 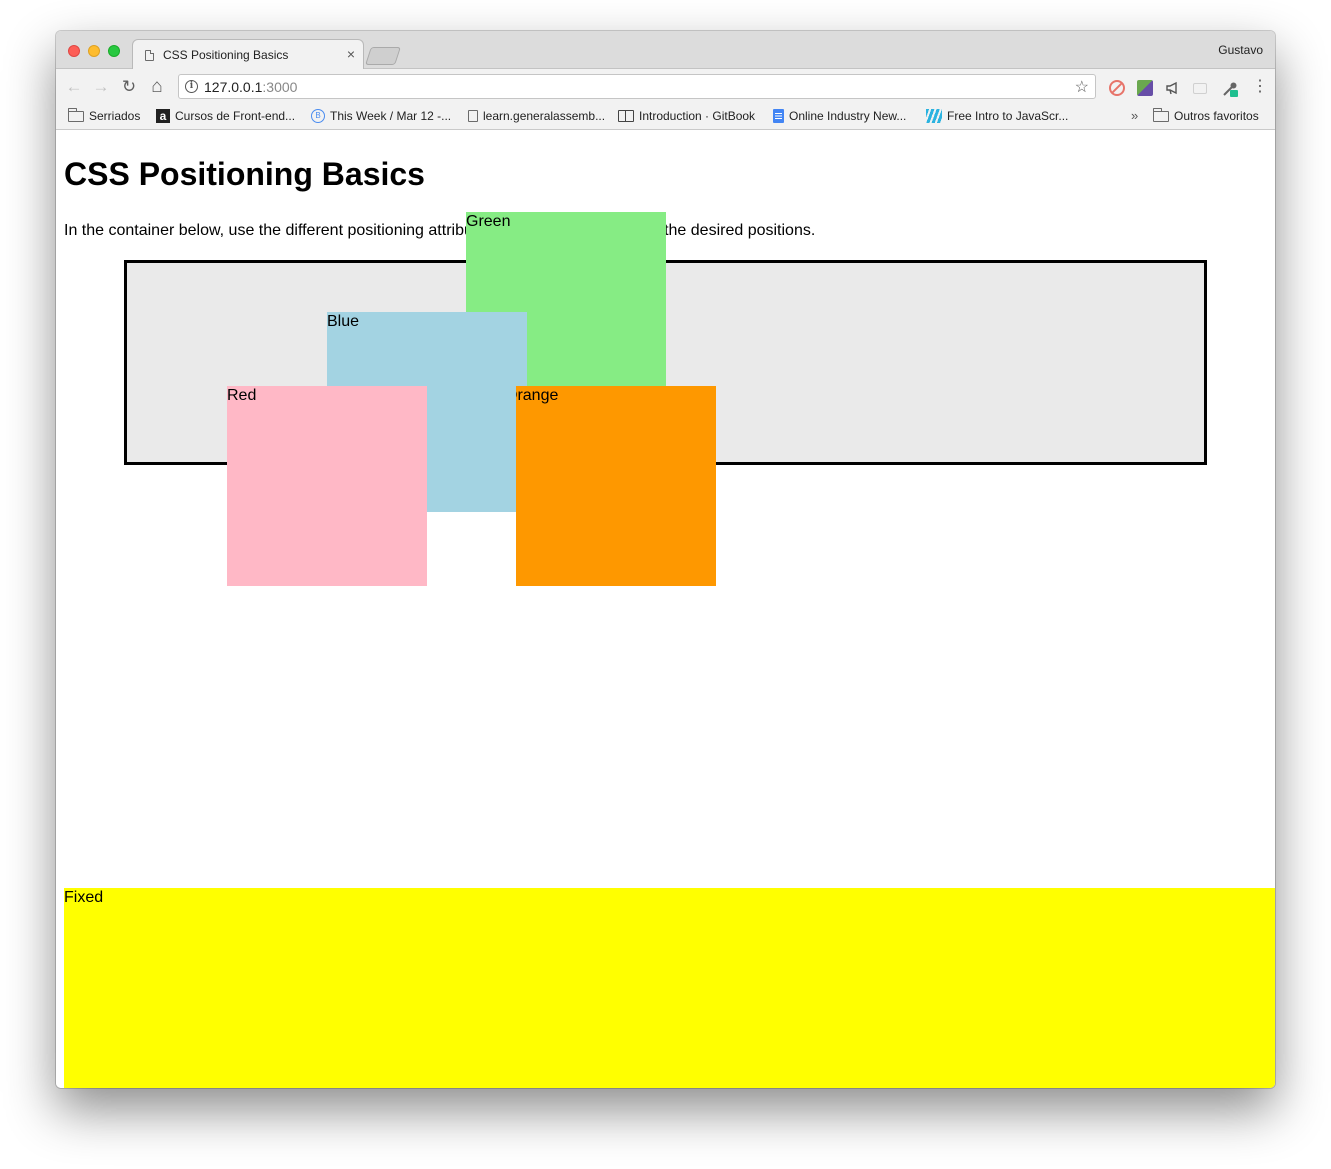 I want to click on bookmark-label: Serriados, so click(x=115, y=116).